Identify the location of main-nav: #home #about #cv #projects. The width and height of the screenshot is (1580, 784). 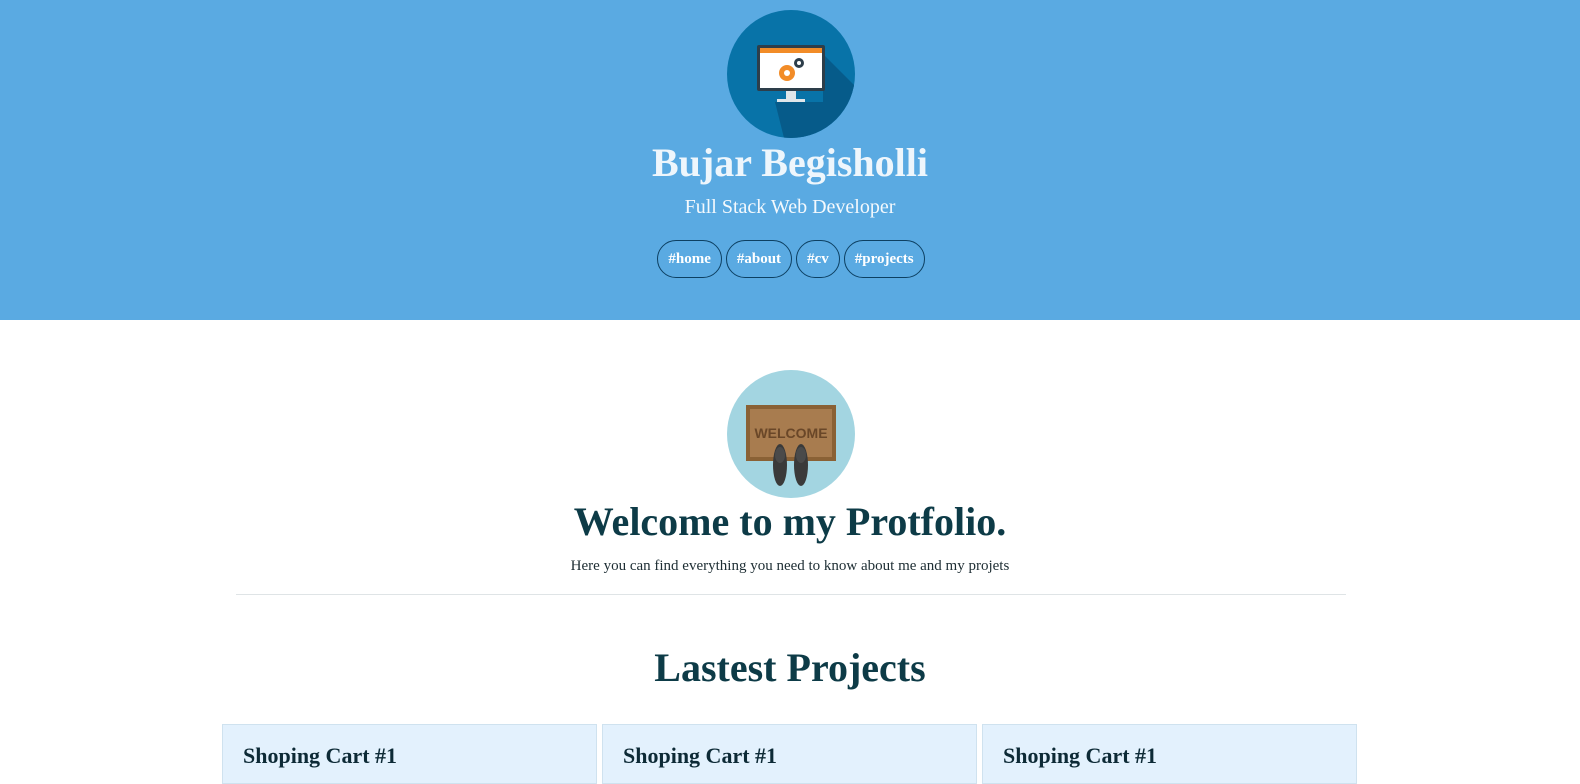
(790, 259).